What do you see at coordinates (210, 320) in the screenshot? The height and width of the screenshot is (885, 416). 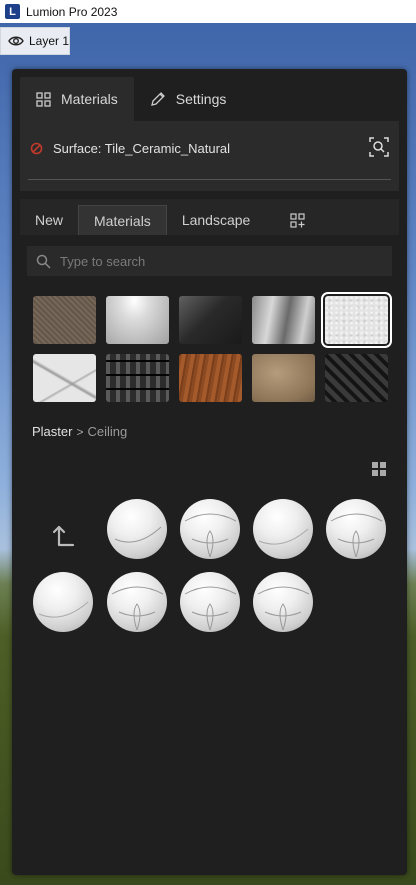 I see `swatch-dark-glass` at bounding box center [210, 320].